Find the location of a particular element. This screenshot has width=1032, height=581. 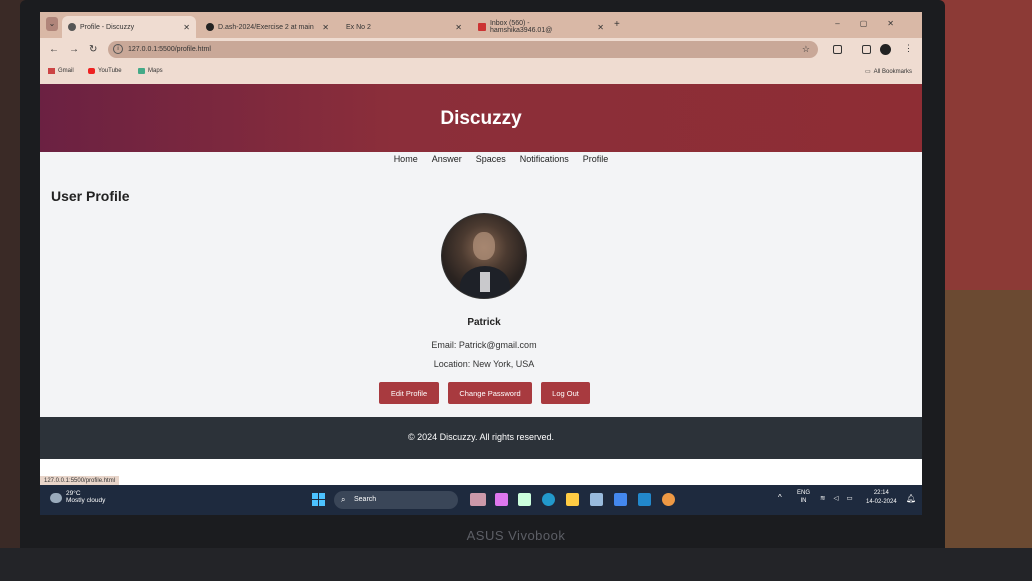

github-icon is located at coordinates (210, 27).